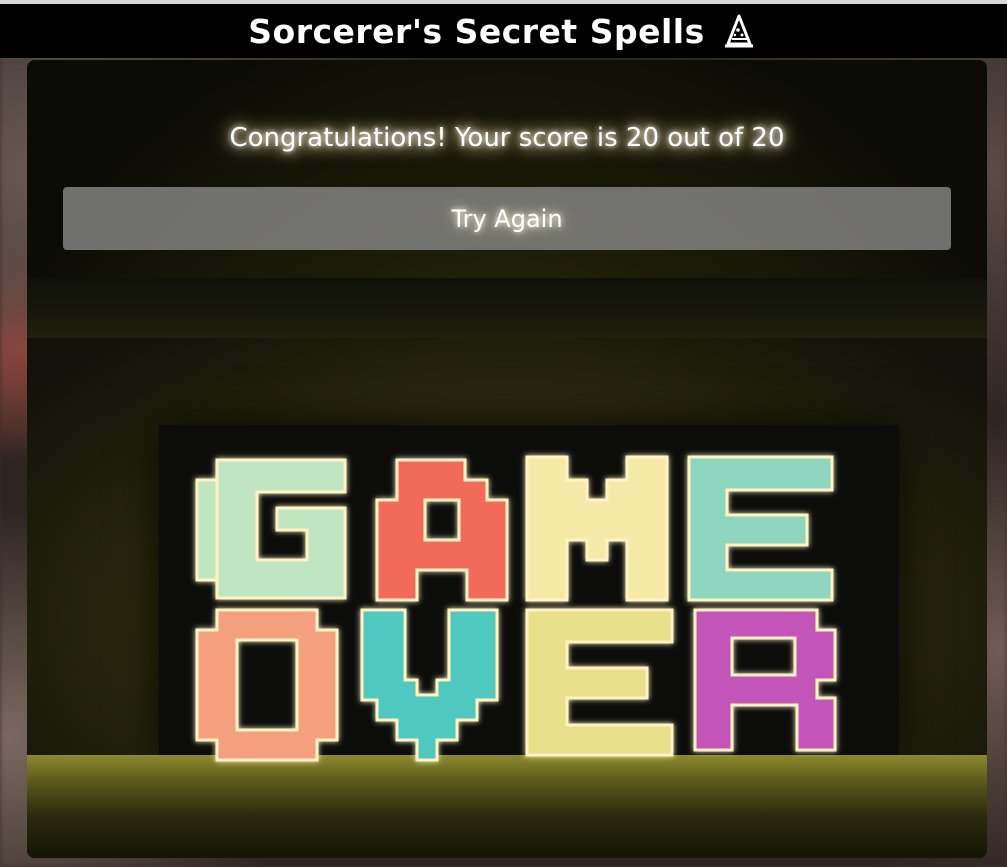 The image size is (1007, 867). Describe the element at coordinates (429, 685) in the screenshot. I see `sign-letter-v` at that location.